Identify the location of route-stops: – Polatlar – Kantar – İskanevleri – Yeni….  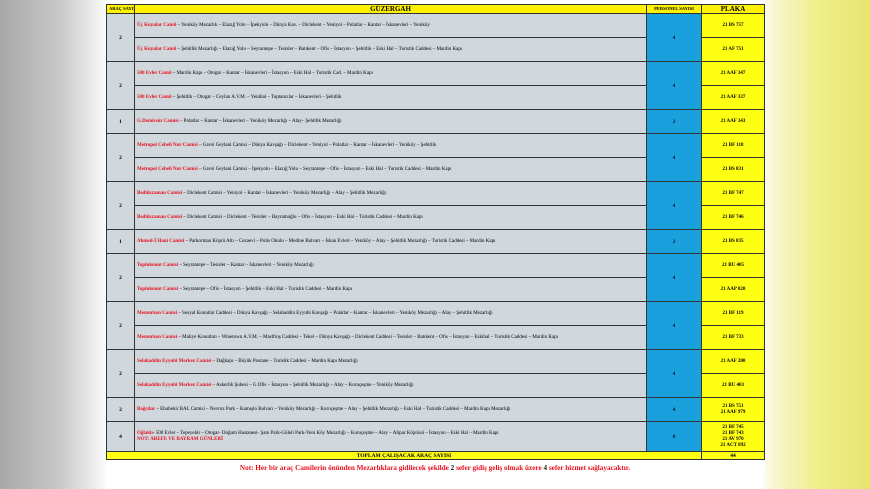
(260, 121).